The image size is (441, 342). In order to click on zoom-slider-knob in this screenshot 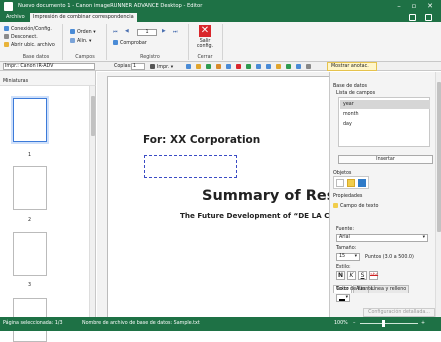, I will do `click(383, 323)`.